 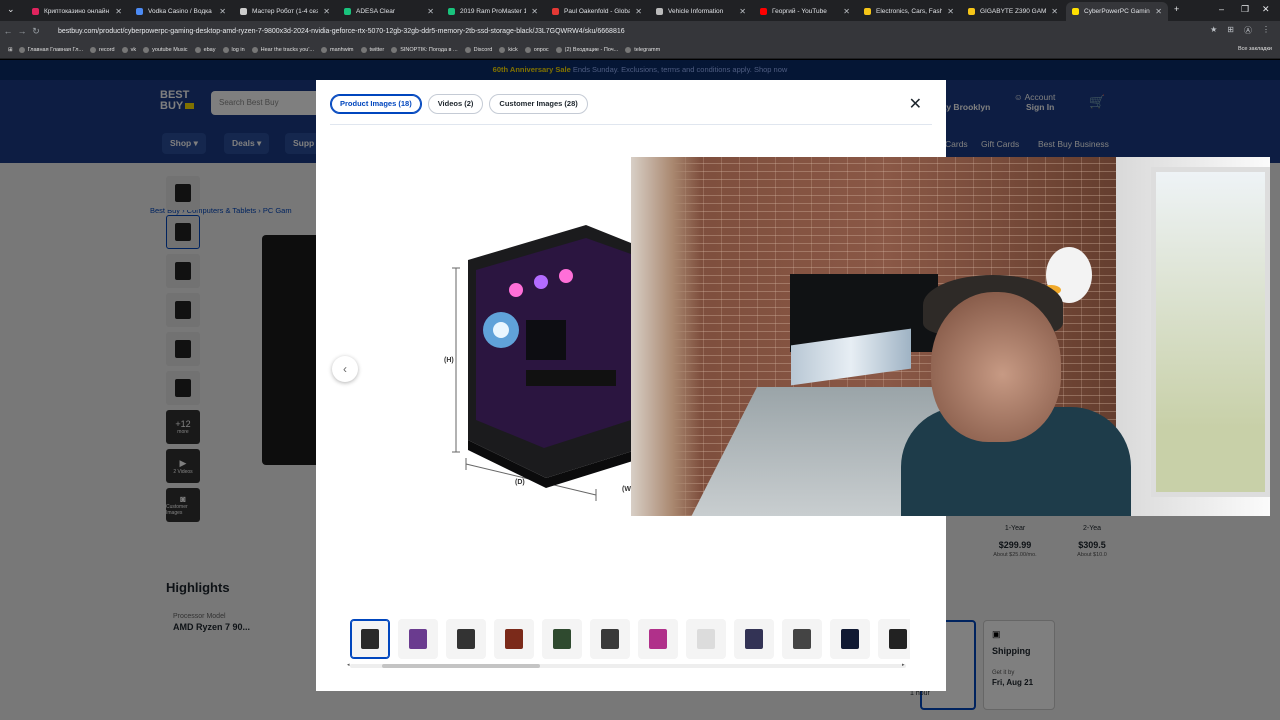 I want to click on tab-title: Electronics, Cars, Fashion, so click(x=909, y=11).